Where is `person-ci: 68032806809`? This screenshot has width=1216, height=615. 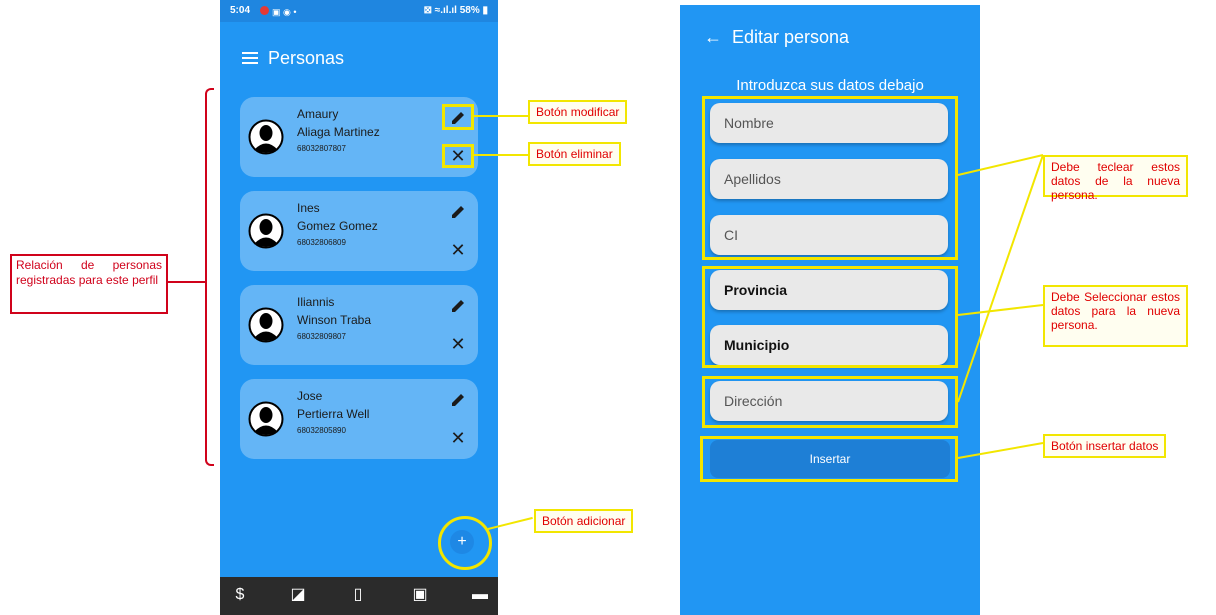 person-ci: 68032806809 is located at coordinates (321, 242).